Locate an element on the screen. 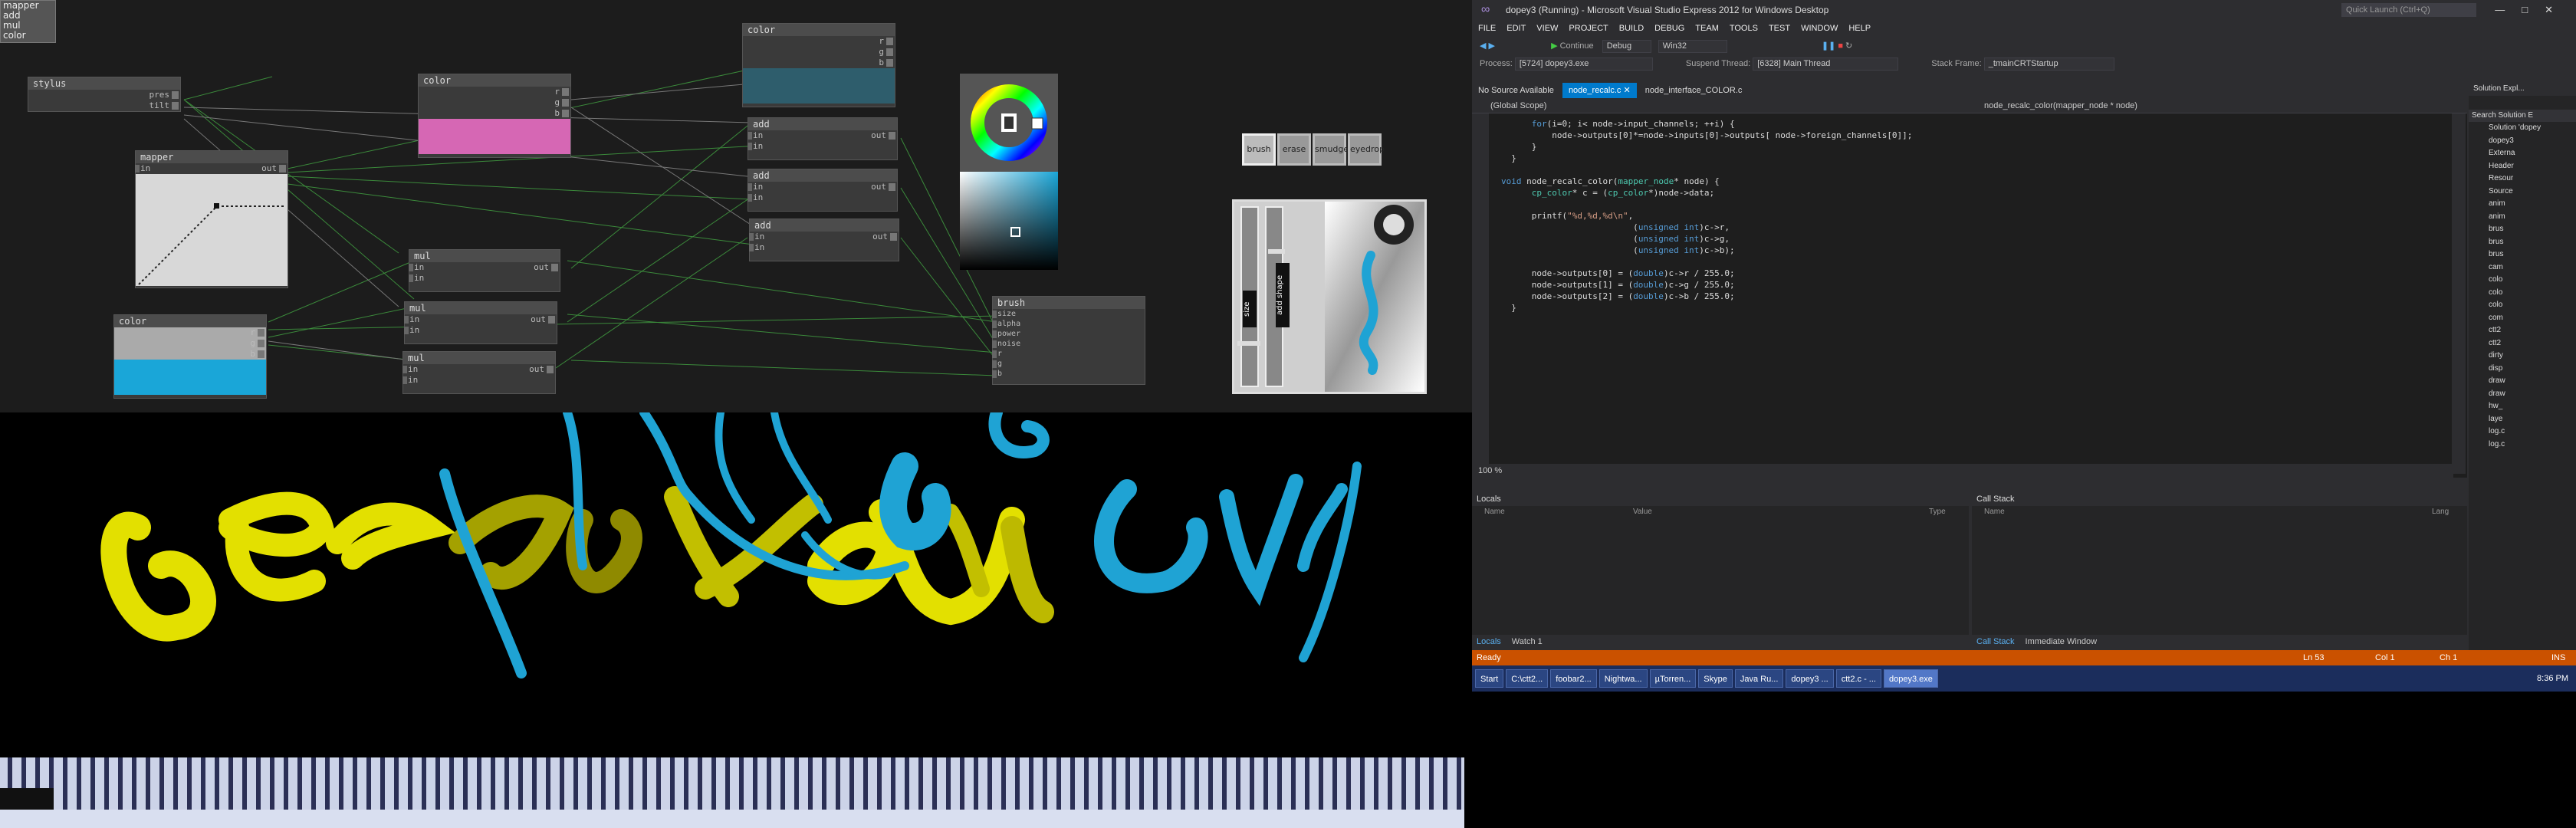 This screenshot has width=2576, height=828. clock: 8:36 PM is located at coordinates (2552, 678).